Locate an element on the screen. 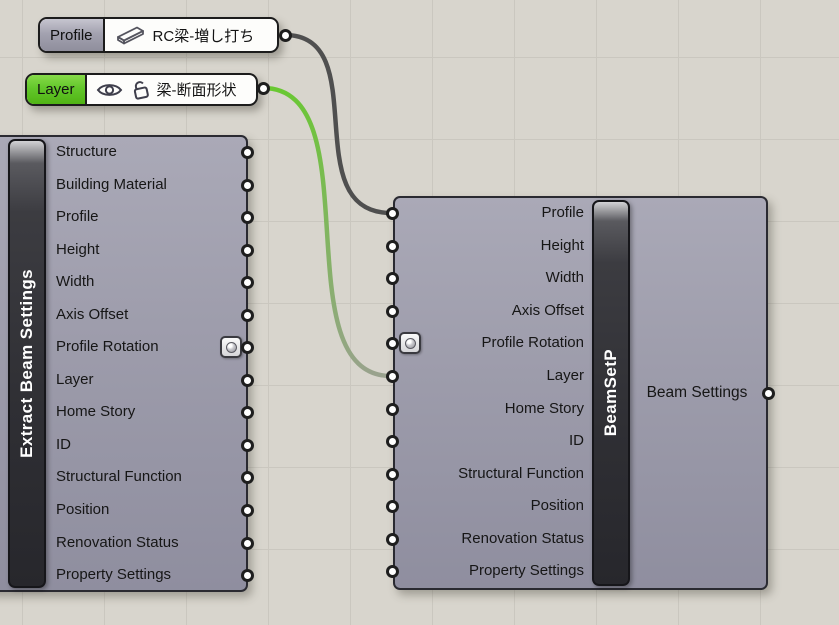 This screenshot has height=625, width=839. param-layer-label: Layer is located at coordinates (57, 89).